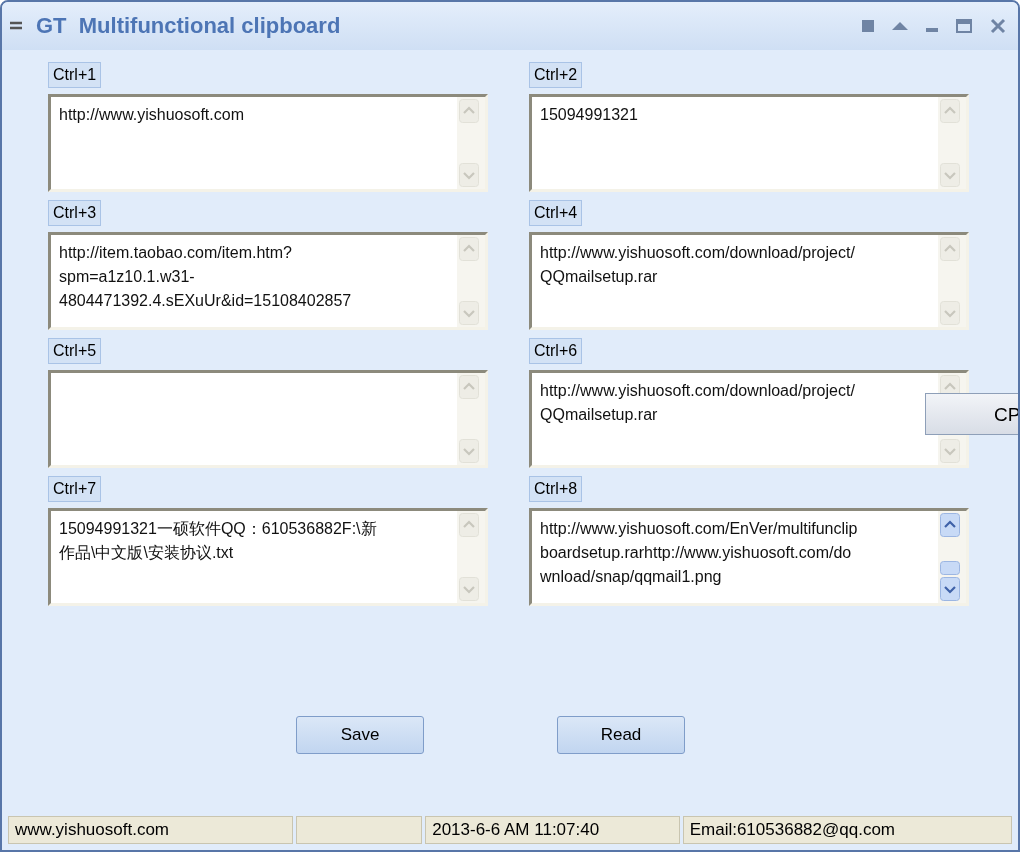  What do you see at coordinates (556, 213) in the screenshot?
I see `hotkey-label: Ctrl+4` at bounding box center [556, 213].